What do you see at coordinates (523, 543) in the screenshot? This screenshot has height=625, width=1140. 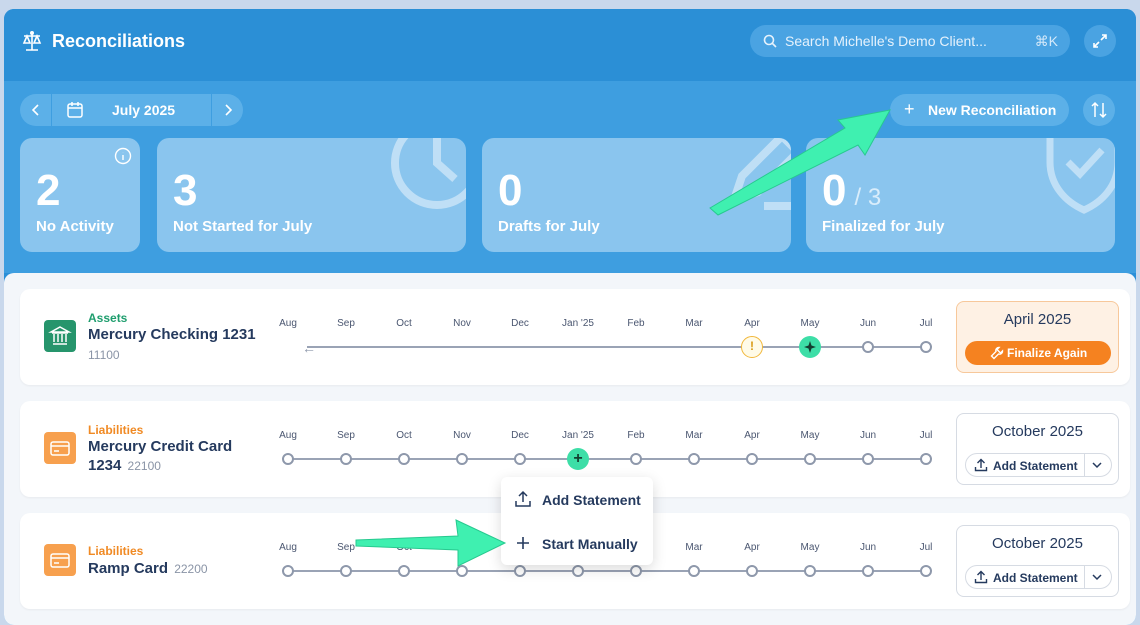 I see `plus-icon` at bounding box center [523, 543].